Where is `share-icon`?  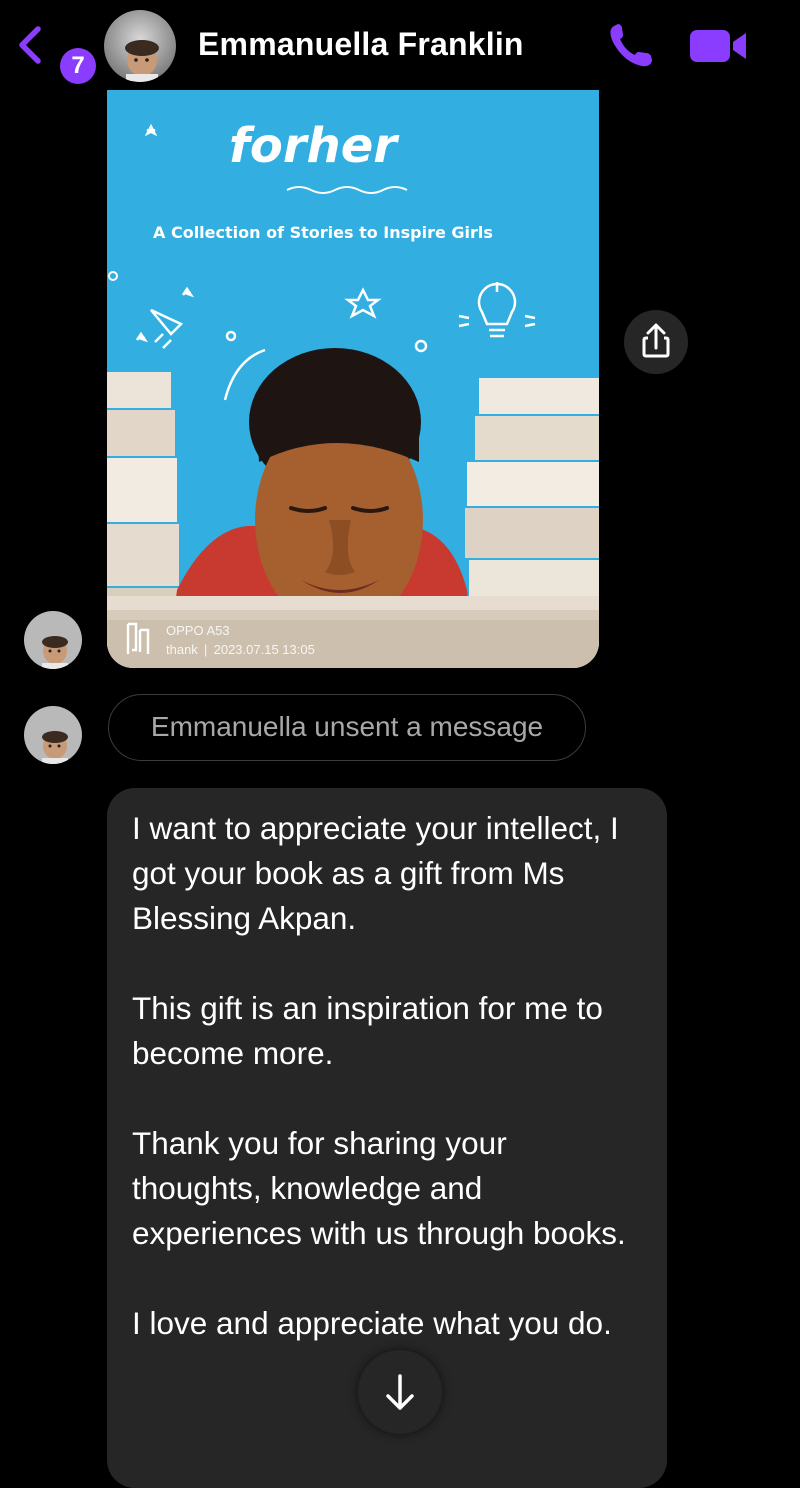 share-icon is located at coordinates (656, 340).